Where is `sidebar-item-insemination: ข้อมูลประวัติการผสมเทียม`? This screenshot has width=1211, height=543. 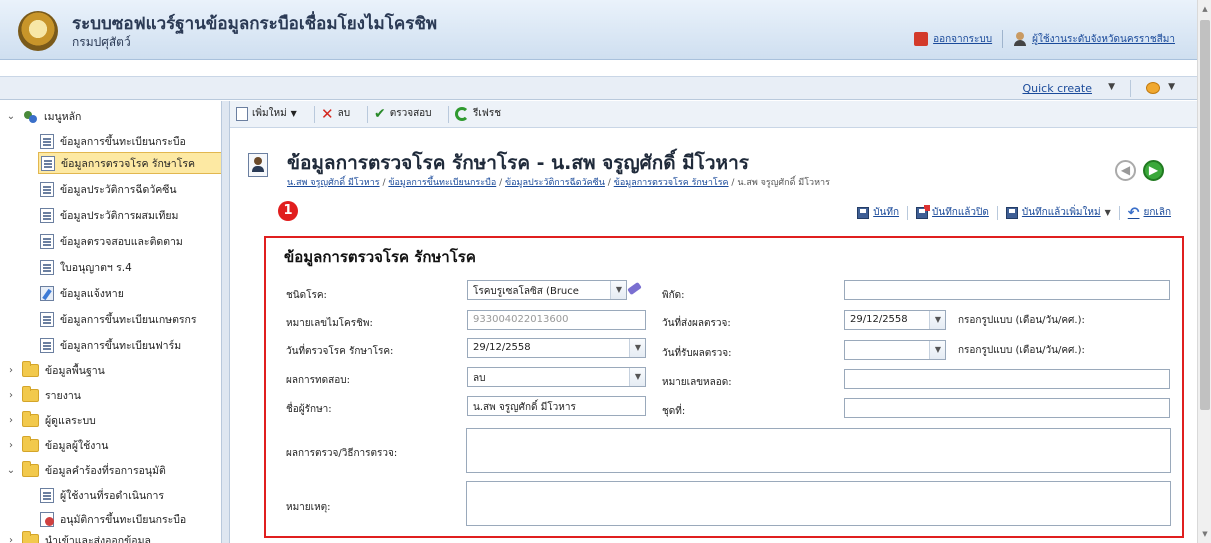 sidebar-item-insemination: ข้อมูลประวัติการผสมเทียม is located at coordinates (109, 215).